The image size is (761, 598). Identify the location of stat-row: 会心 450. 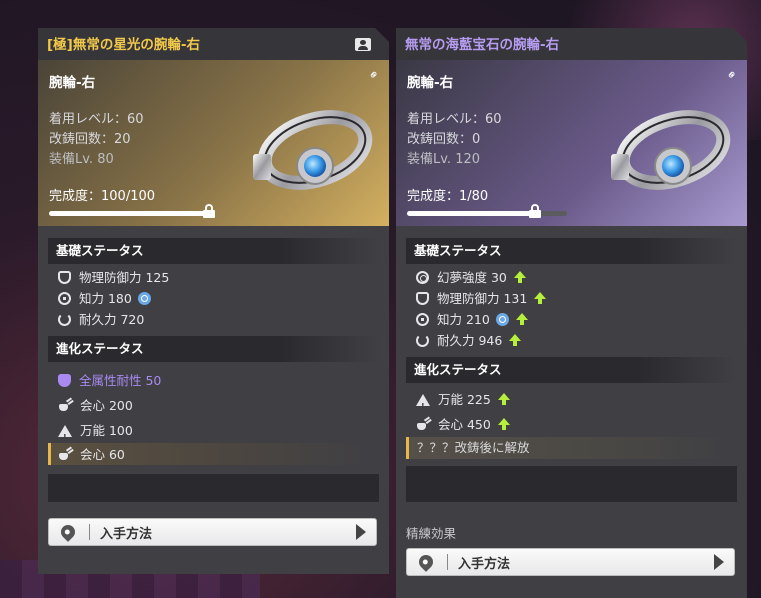
(571, 424).